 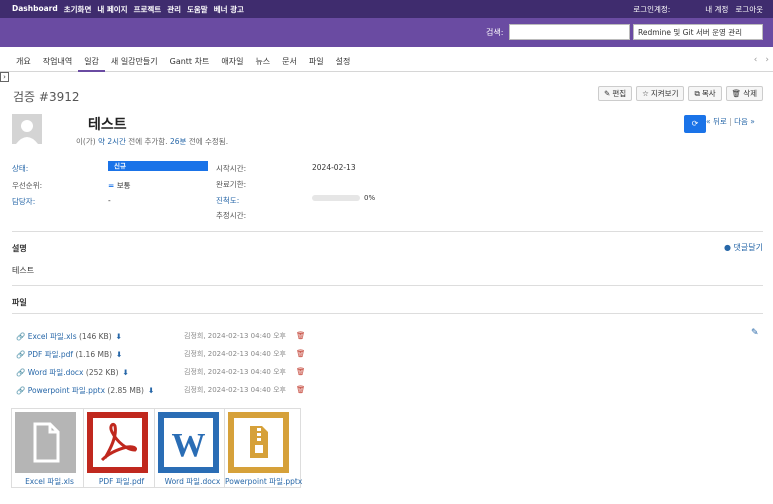 I want to click on delete-button: 🗑 삭제, so click(x=744, y=93).